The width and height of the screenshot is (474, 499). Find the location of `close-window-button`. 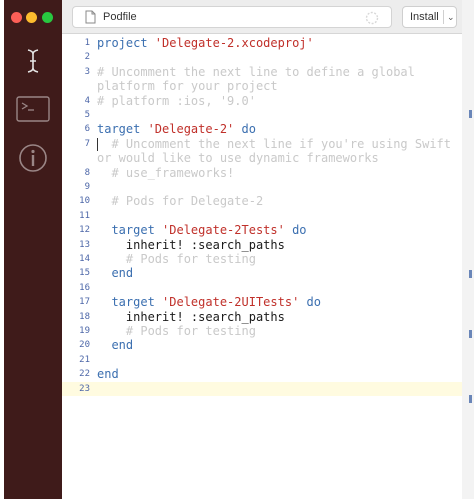

close-window-button is located at coordinates (16, 17).